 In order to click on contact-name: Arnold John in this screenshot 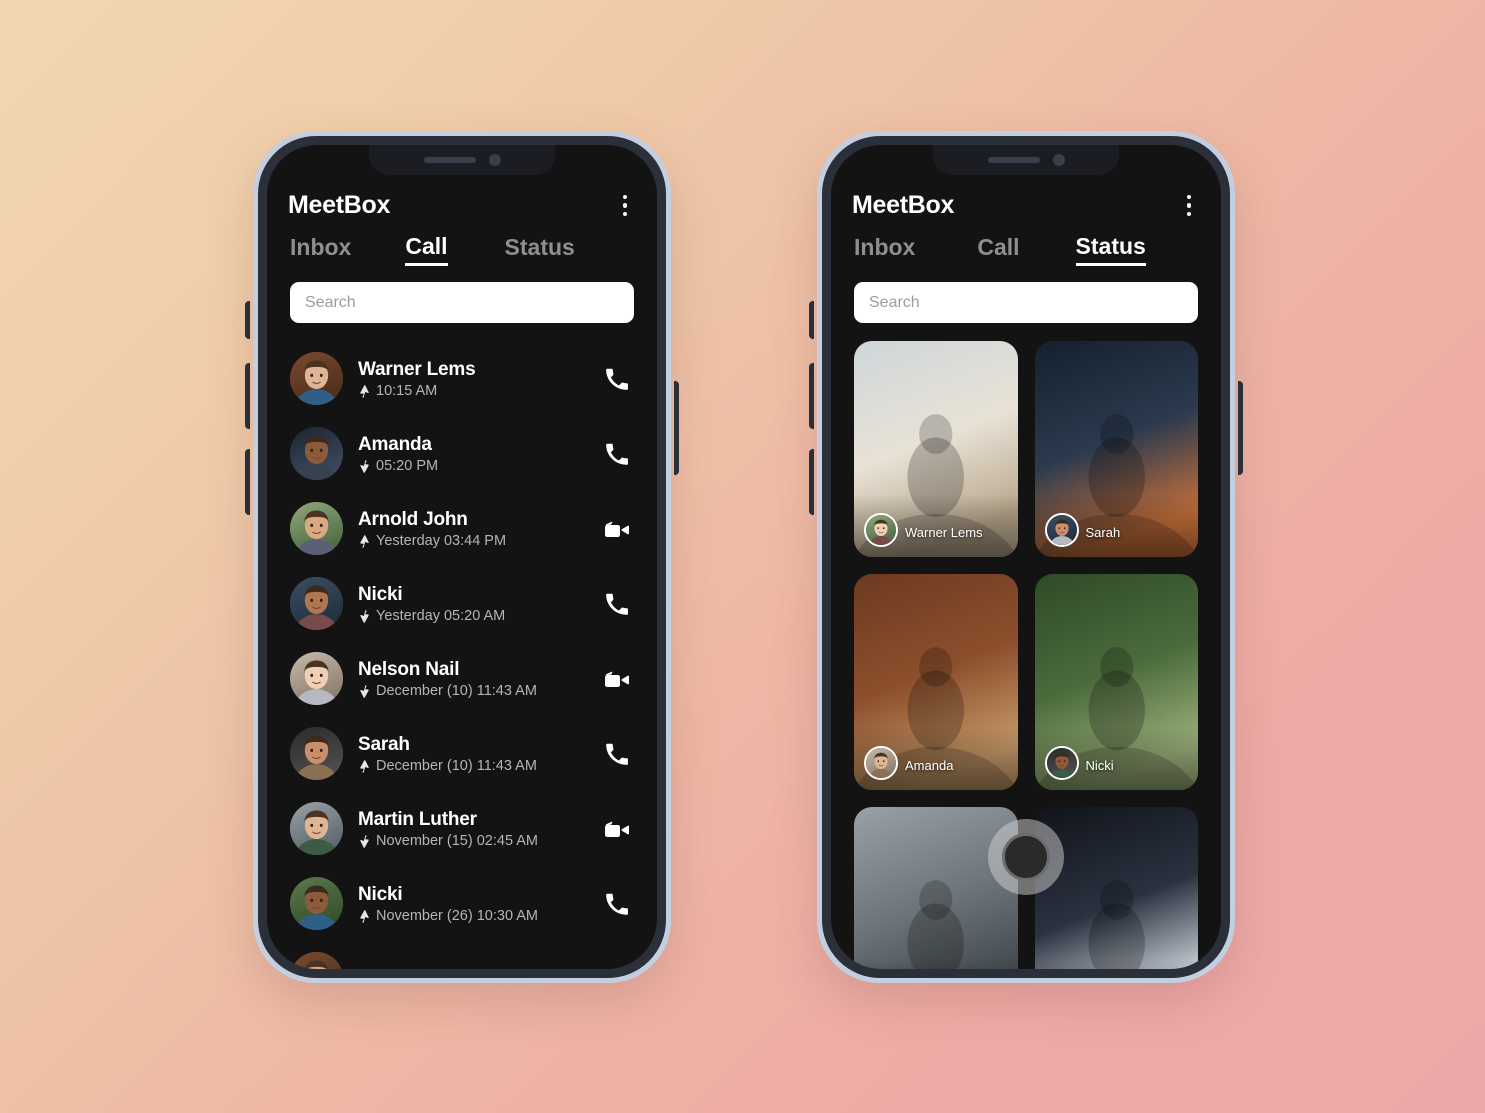, I will do `click(413, 519)`.